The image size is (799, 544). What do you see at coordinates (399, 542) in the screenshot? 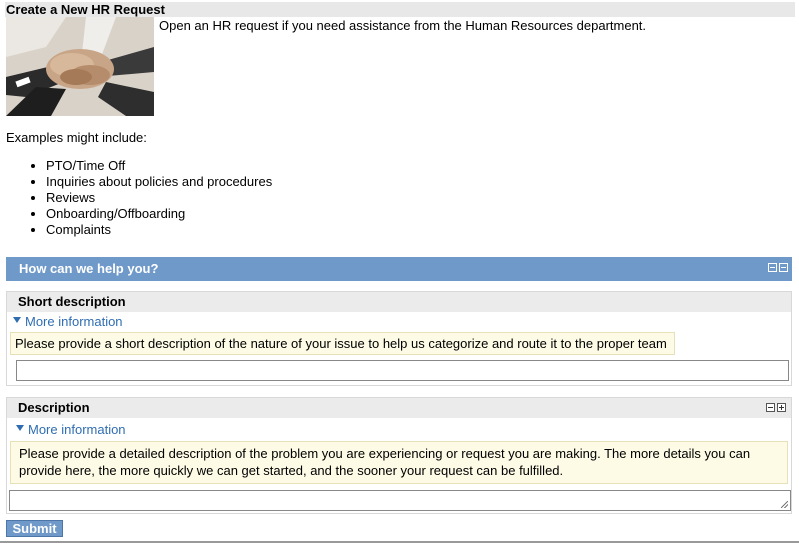
I see `divider` at bounding box center [399, 542].